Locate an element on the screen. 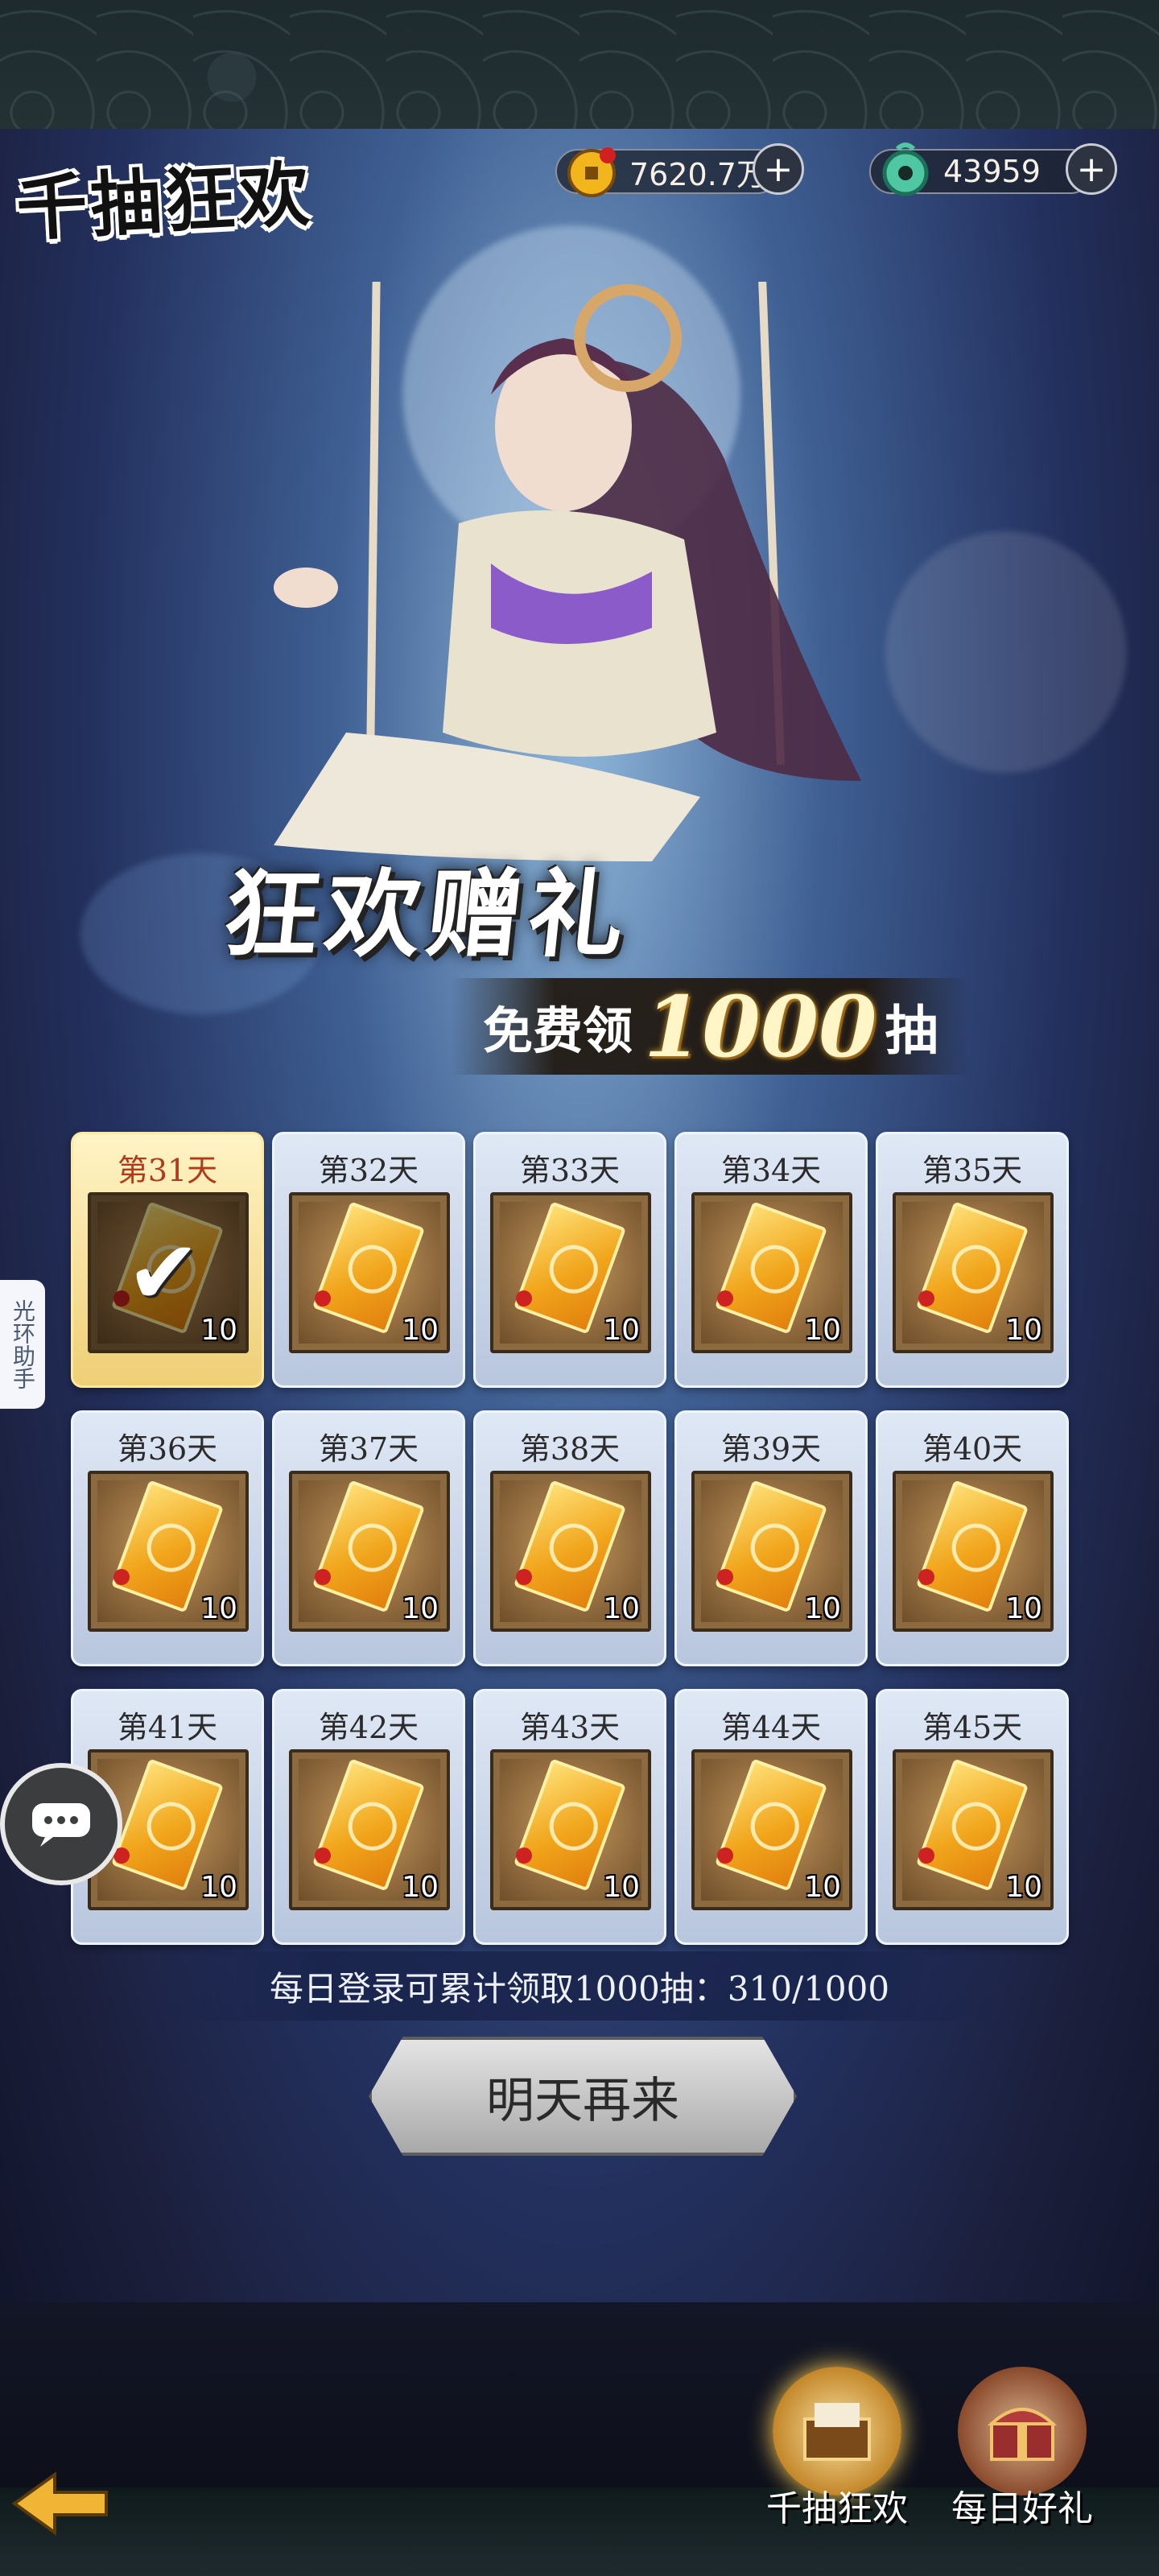 Image resolution: width=1159 pixels, height=2576 pixels. event-banner-title: 狂欢赠礼 is located at coordinates (427, 914).